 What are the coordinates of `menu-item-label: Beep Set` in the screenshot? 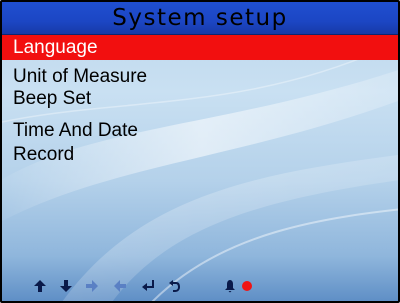 It's located at (52, 98).